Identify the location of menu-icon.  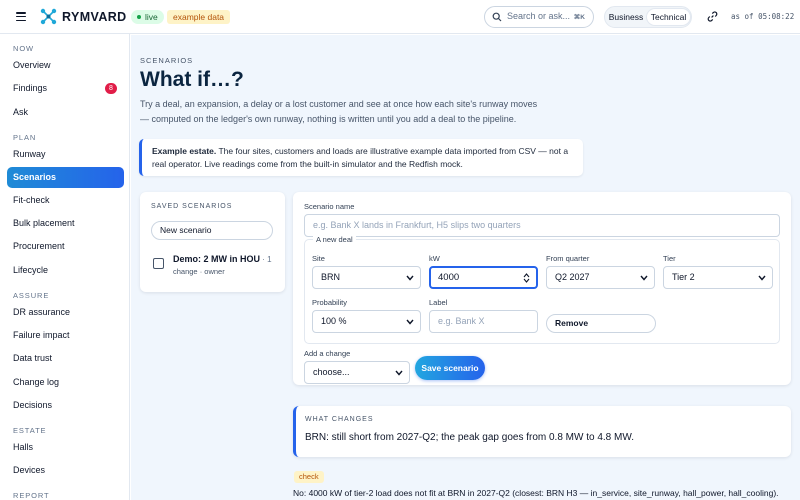
(21, 17).